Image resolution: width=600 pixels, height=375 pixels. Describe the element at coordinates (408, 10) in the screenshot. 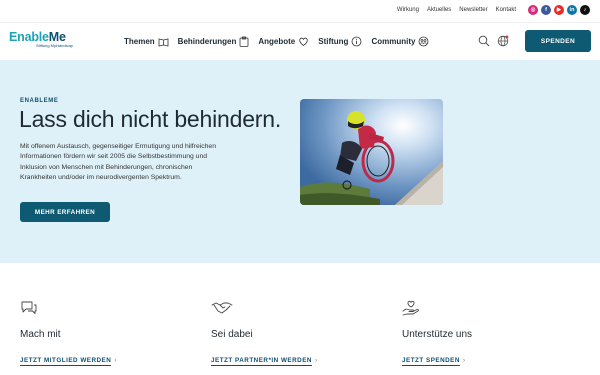

I see `utility-link-wirkung: Wirkung` at that location.